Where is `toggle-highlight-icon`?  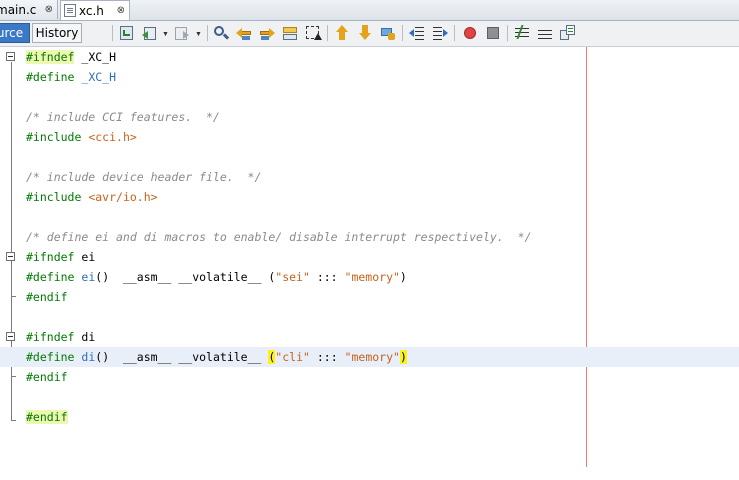 toggle-highlight-icon is located at coordinates (290, 33).